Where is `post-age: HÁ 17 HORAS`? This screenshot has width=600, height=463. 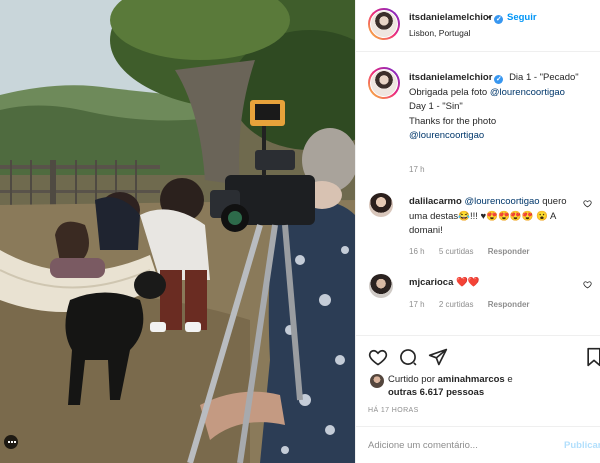
post-age: HÁ 17 HORAS is located at coordinates (393, 410).